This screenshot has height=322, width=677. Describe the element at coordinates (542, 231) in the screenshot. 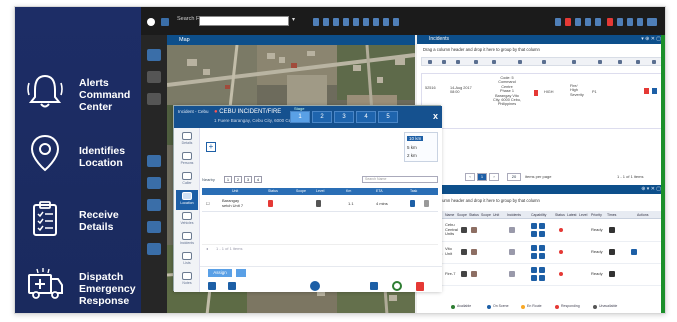

I see `table-row: Cebu Barangay Cebu Central Units Ready` at that location.